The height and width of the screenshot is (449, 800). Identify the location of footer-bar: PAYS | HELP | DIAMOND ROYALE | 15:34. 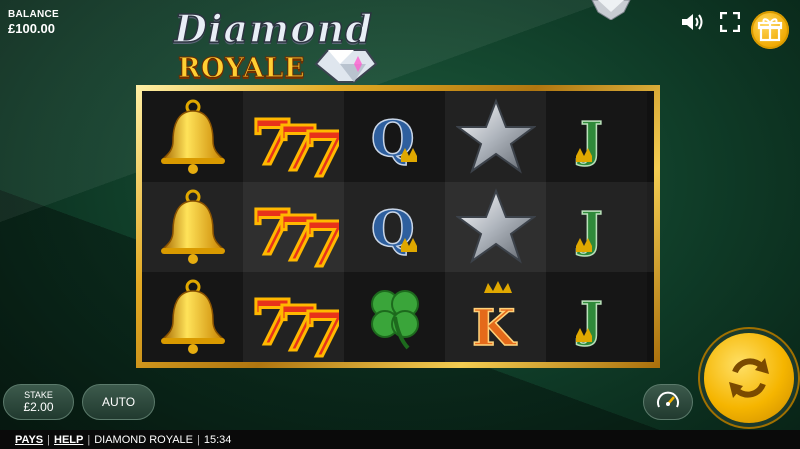
(400, 439).